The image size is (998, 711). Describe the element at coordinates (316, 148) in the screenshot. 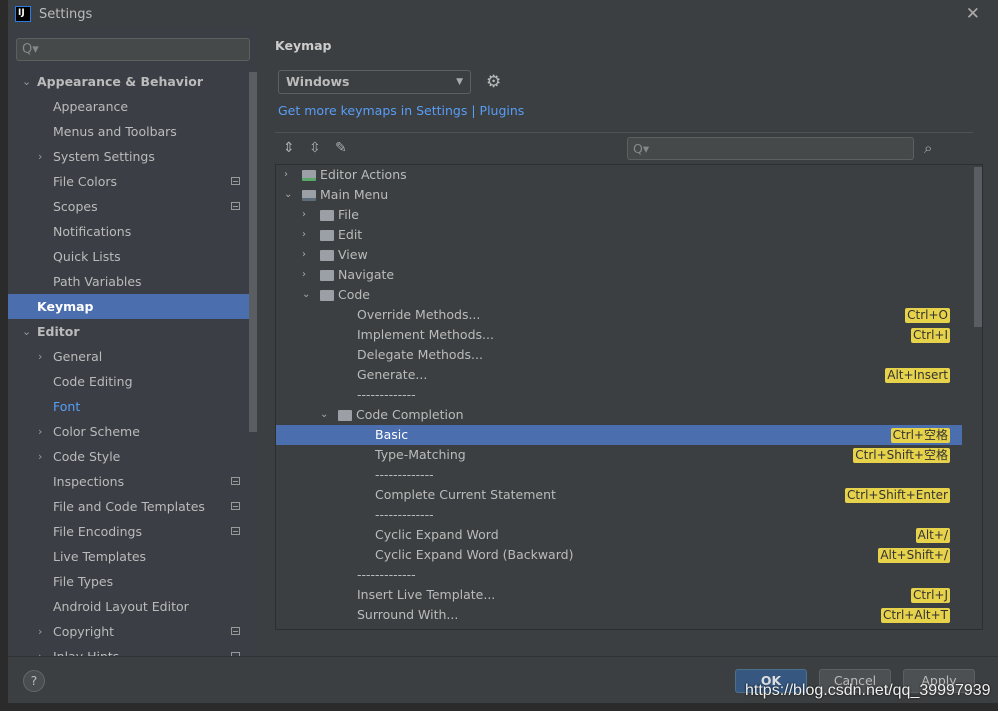

I see `collapse-all-icon: ⇳` at that location.